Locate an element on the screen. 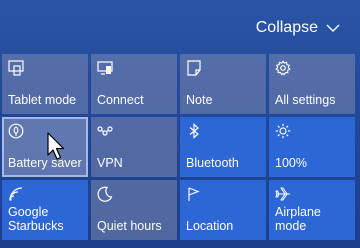 The height and width of the screenshot is (248, 360). tile-note: Note is located at coordinates (223, 84).